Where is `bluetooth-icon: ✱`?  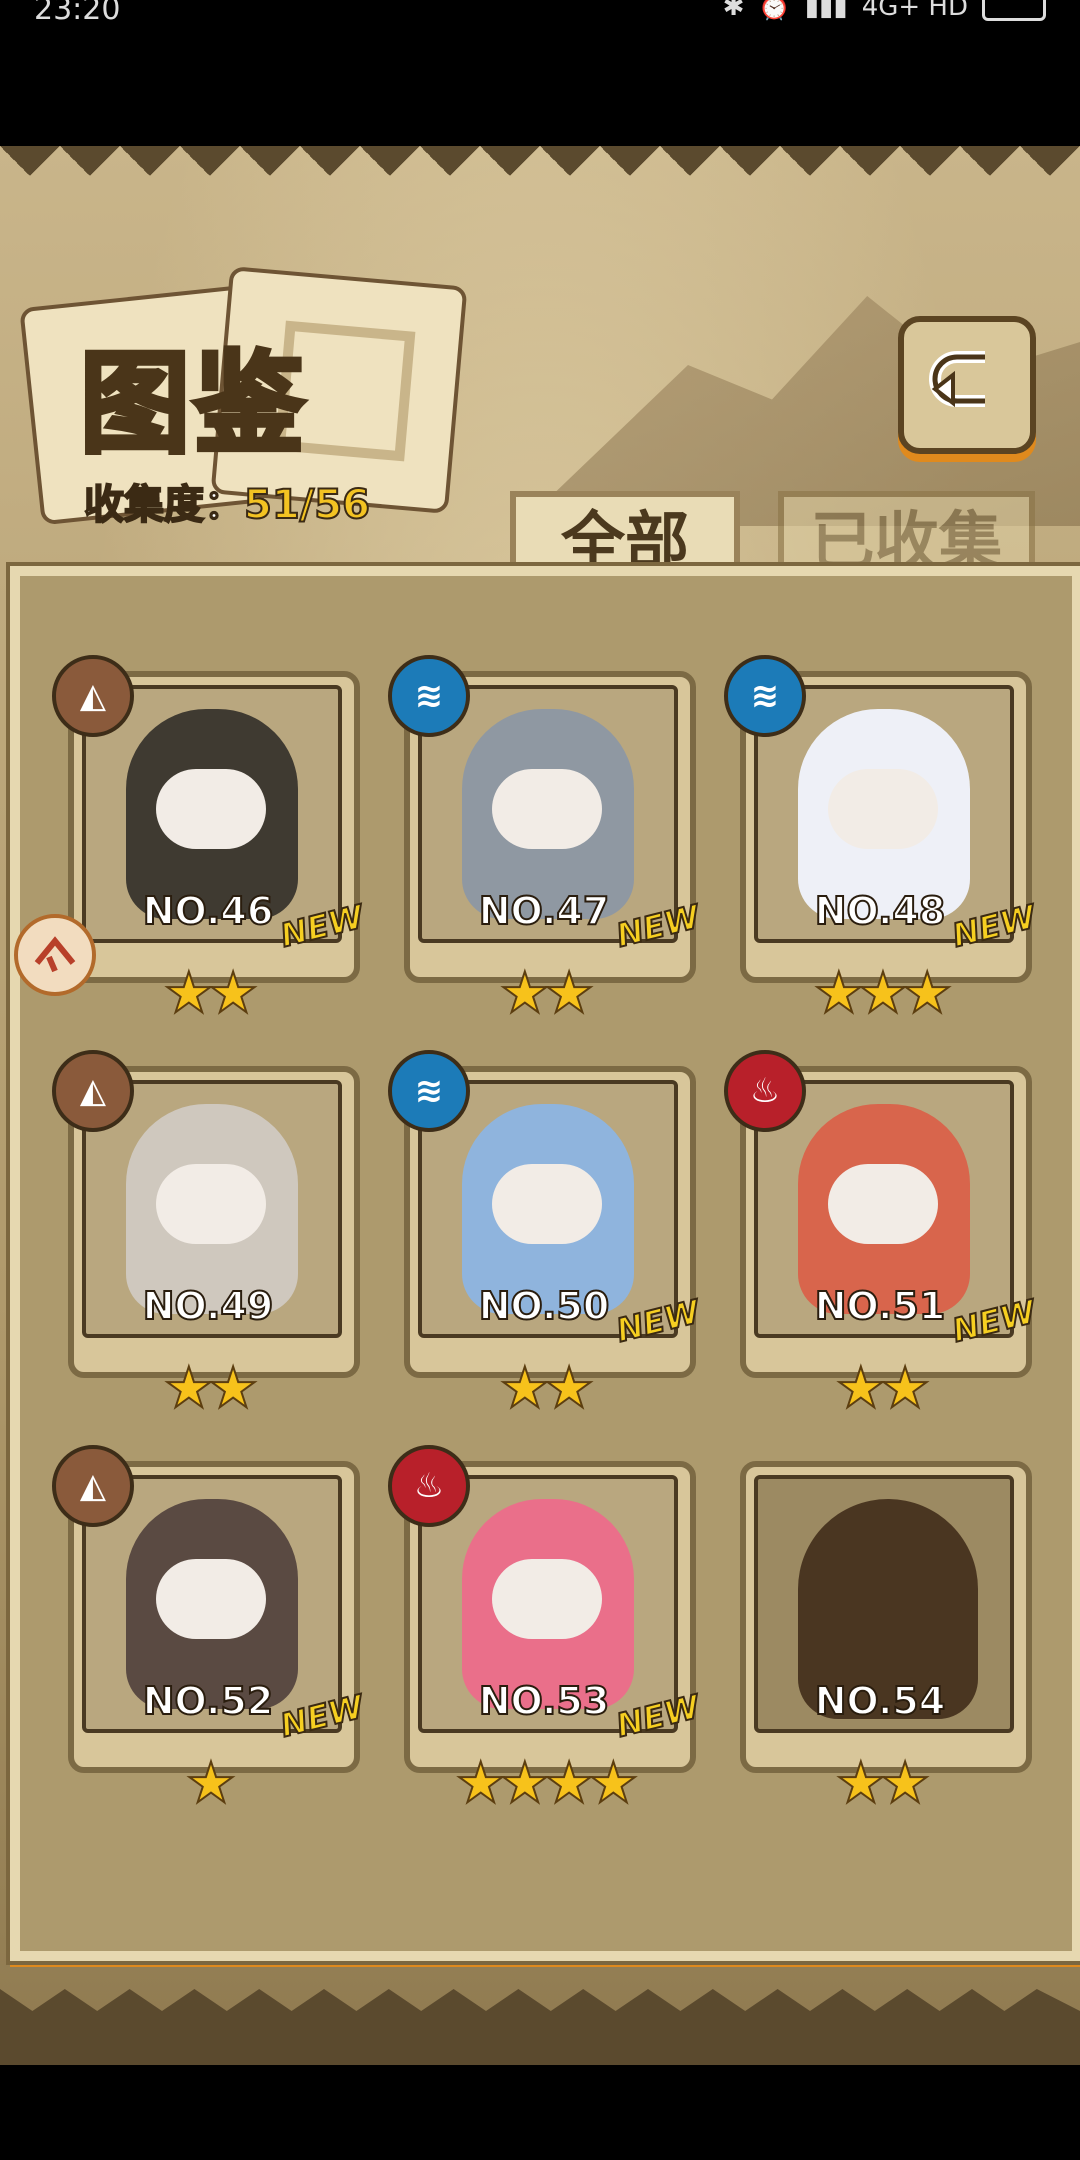 bluetooth-icon: ✱ is located at coordinates (733, 11).